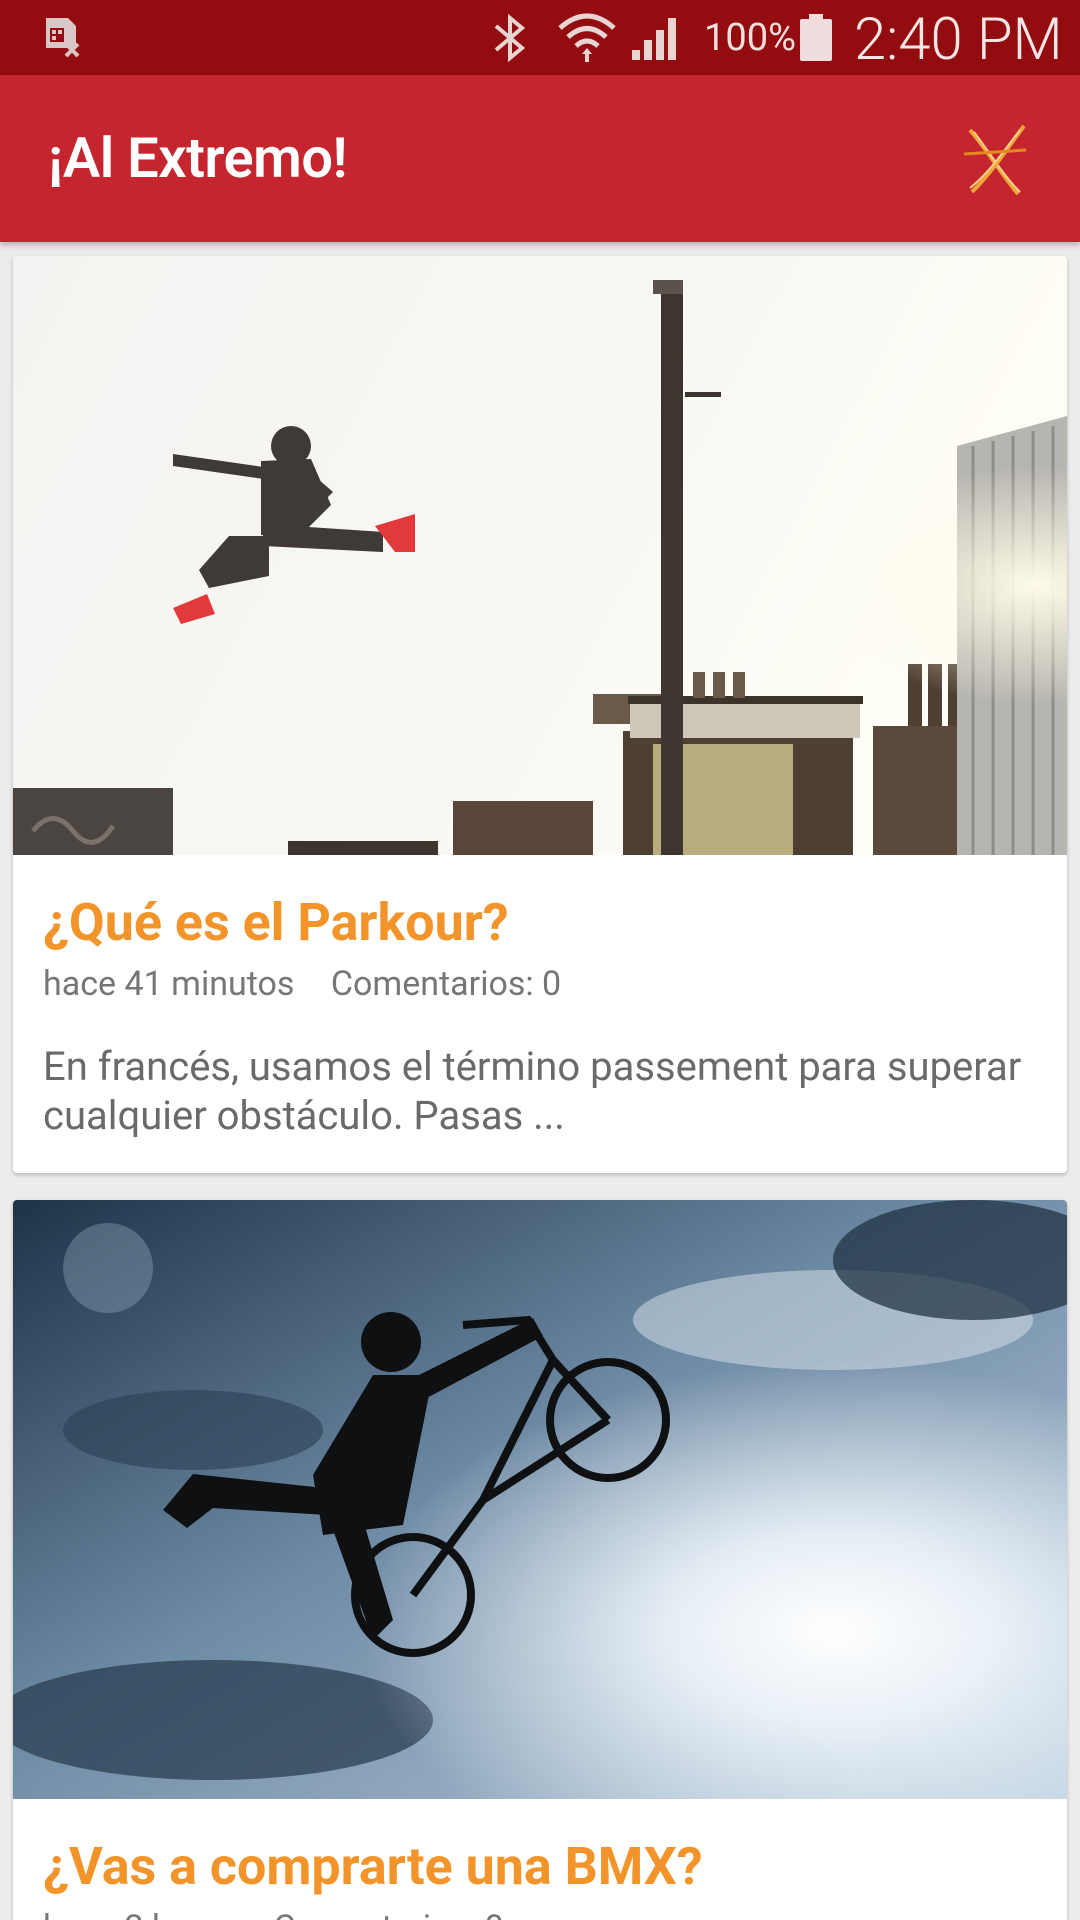  Describe the element at coordinates (373, 1866) in the screenshot. I see `post-title: ¿Vas a comprarte una BMX?` at that location.